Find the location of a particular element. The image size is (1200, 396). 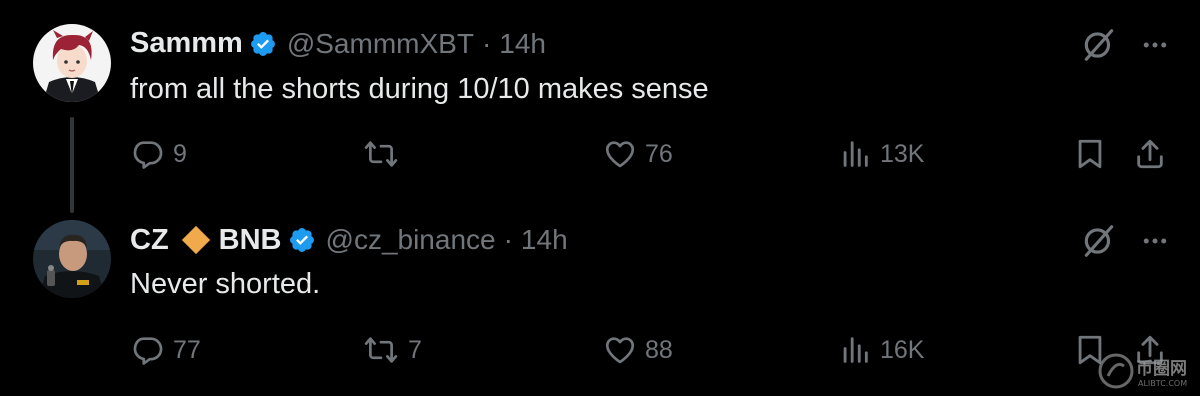

share-button is located at coordinates (1150, 154).